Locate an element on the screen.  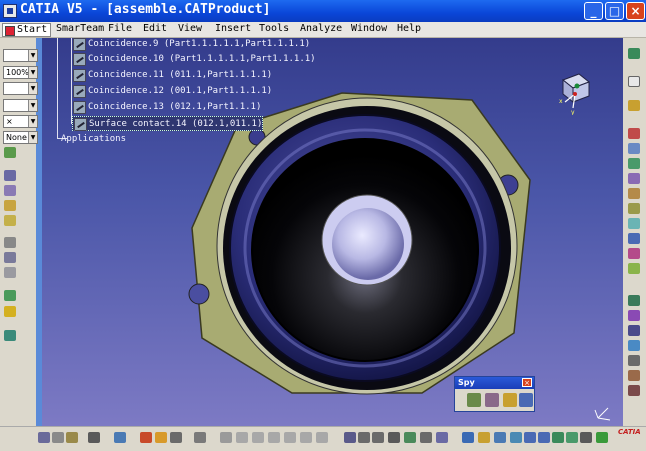
tree-item-coincidence-13: Coincidence.13 (012.1,Part1.1.1) is located at coordinates (166, 107).